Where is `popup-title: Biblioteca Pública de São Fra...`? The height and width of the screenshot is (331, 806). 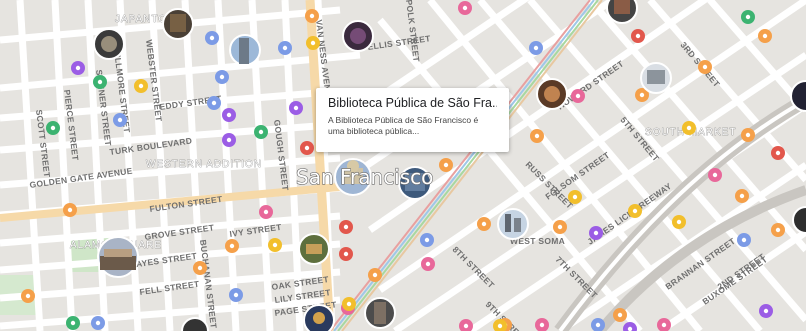 popup-title: Biblioteca Pública de São Fra... is located at coordinates (412, 103).